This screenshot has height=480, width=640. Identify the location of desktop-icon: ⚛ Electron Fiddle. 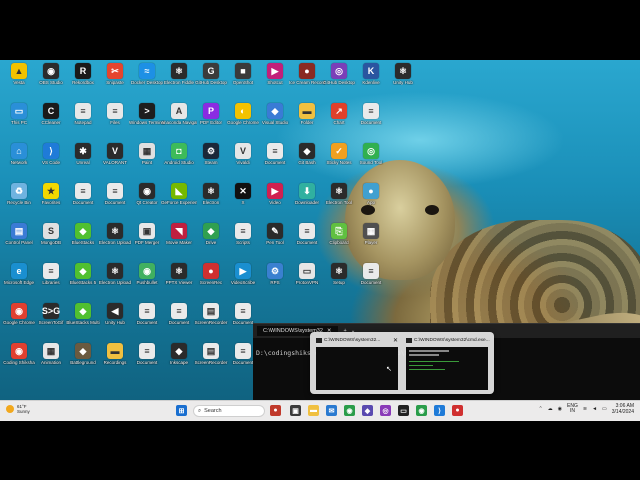
(179, 79).